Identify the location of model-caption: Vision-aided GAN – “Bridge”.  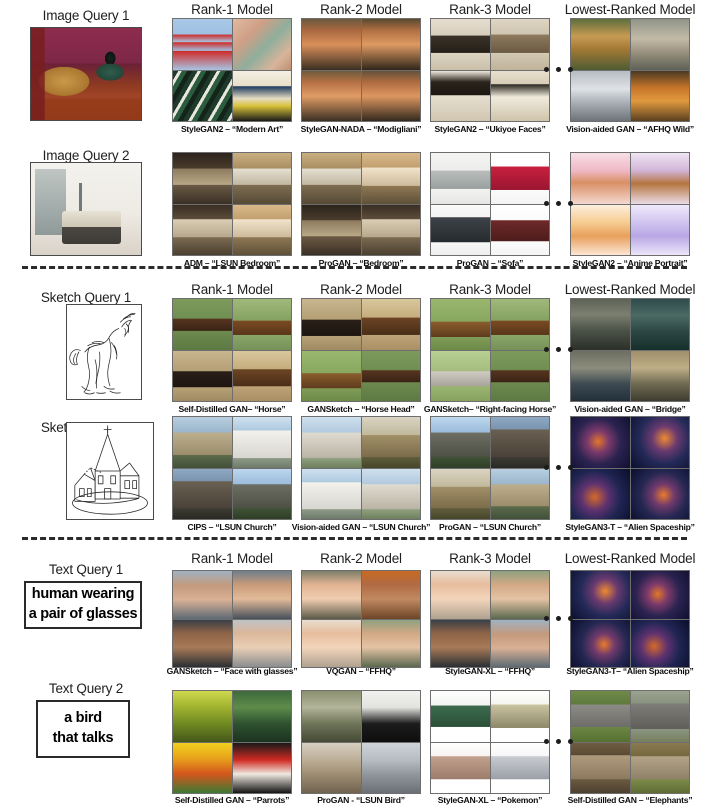
(630, 409).